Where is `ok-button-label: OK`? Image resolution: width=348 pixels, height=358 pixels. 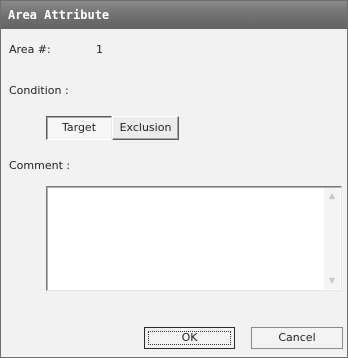
ok-button-label: OK is located at coordinates (189, 337).